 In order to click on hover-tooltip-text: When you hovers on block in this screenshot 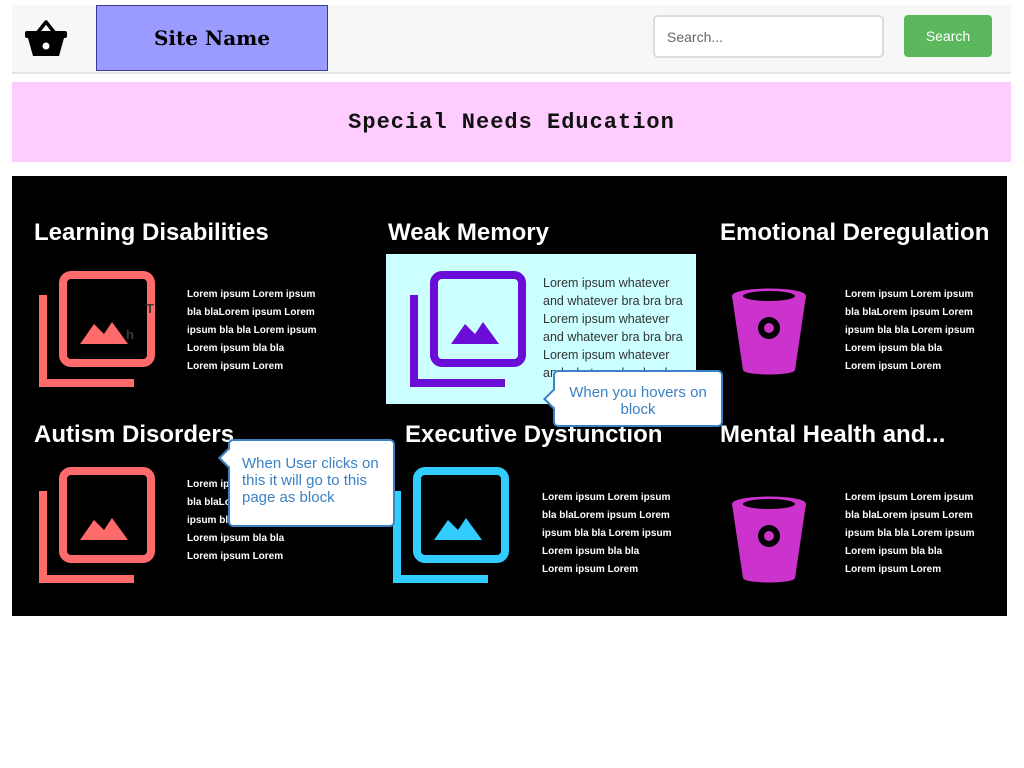, I will do `click(638, 401)`.